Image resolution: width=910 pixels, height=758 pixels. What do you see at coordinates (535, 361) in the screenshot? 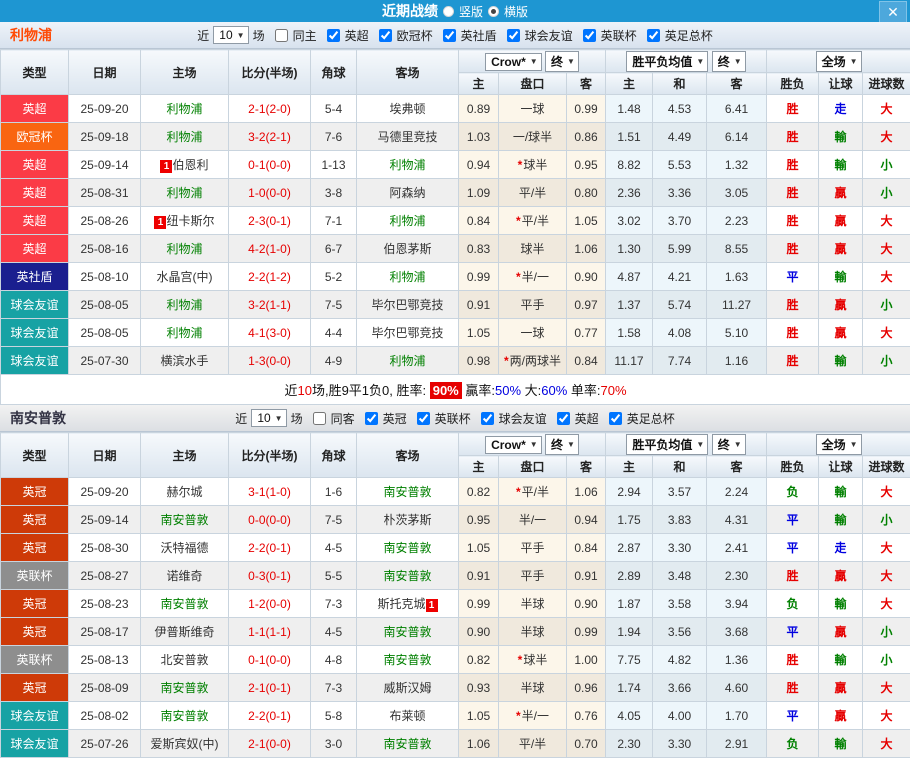
I see `handicap-value: 两/两球半` at bounding box center [535, 361].